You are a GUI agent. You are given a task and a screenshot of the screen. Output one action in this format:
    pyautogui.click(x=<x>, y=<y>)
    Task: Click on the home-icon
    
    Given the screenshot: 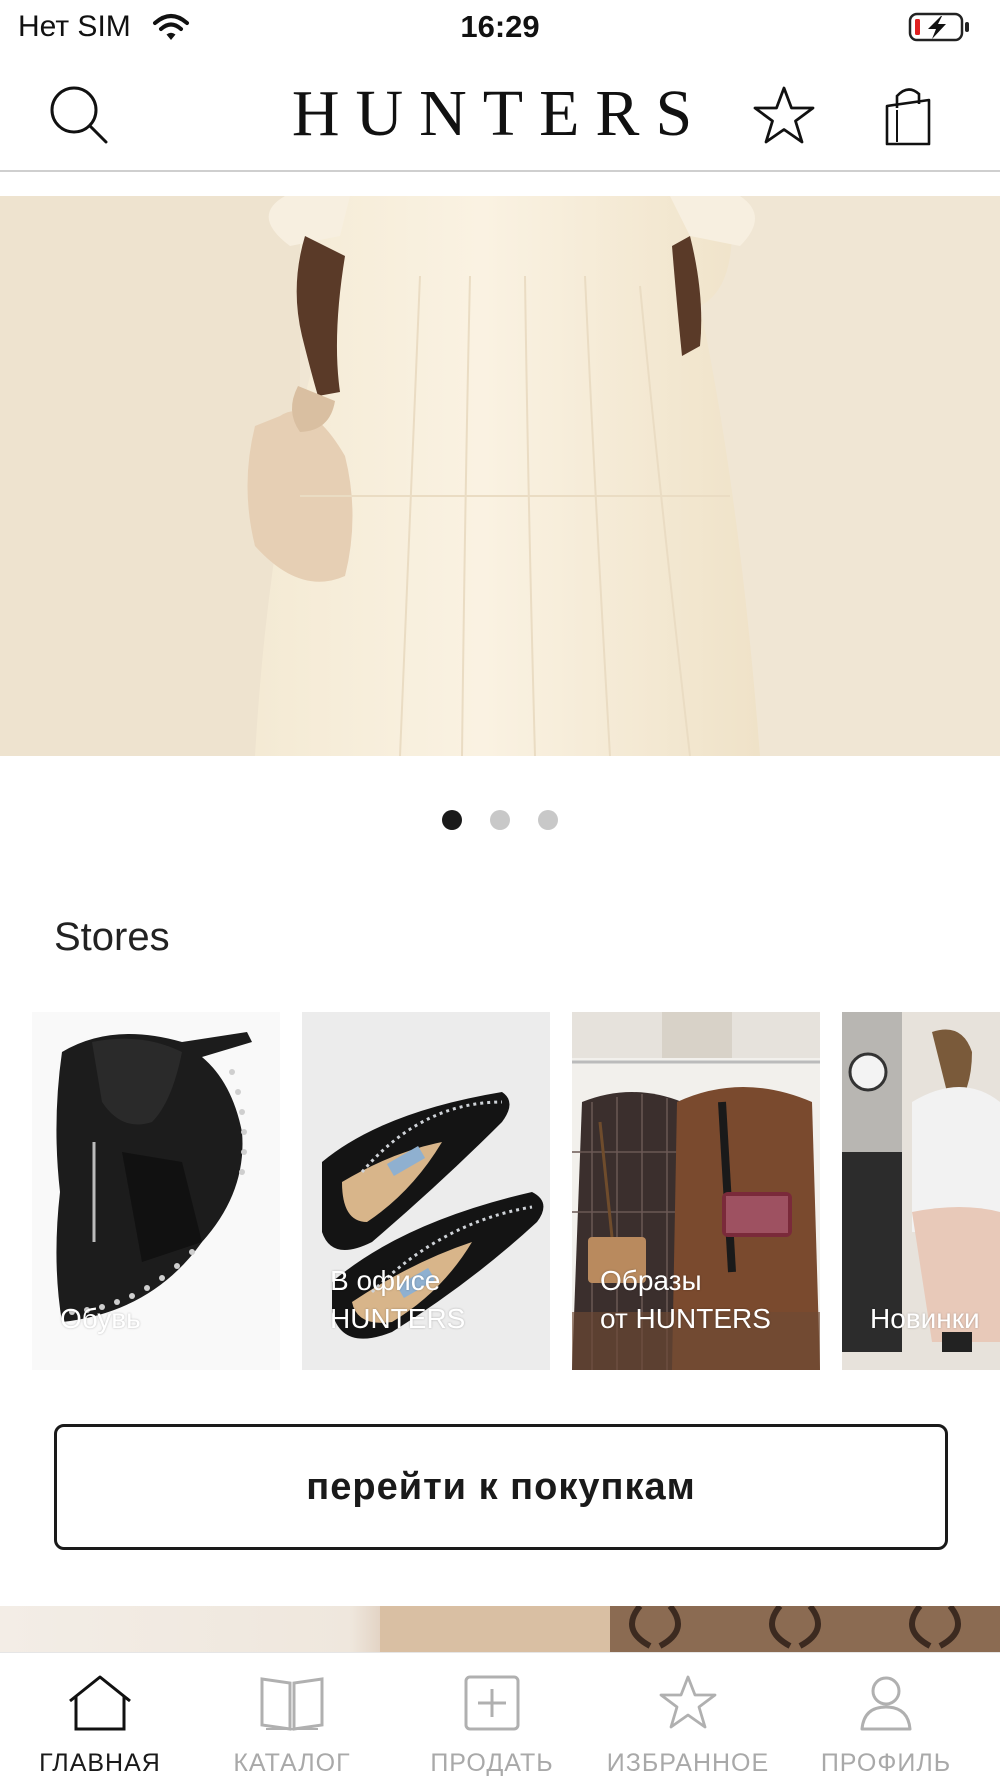 What is the action you would take?
    pyautogui.click(x=100, y=1705)
    